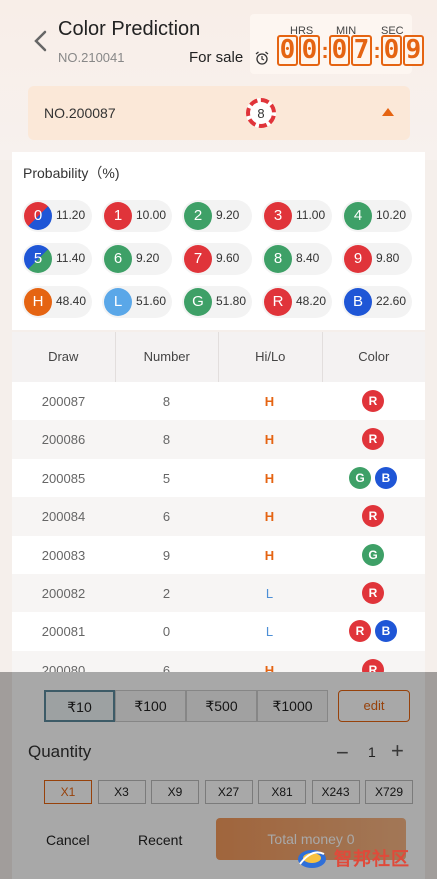 The width and height of the screenshot is (437, 879). What do you see at coordinates (71, 258) in the screenshot?
I see `probability-value: 11.40` at bounding box center [71, 258].